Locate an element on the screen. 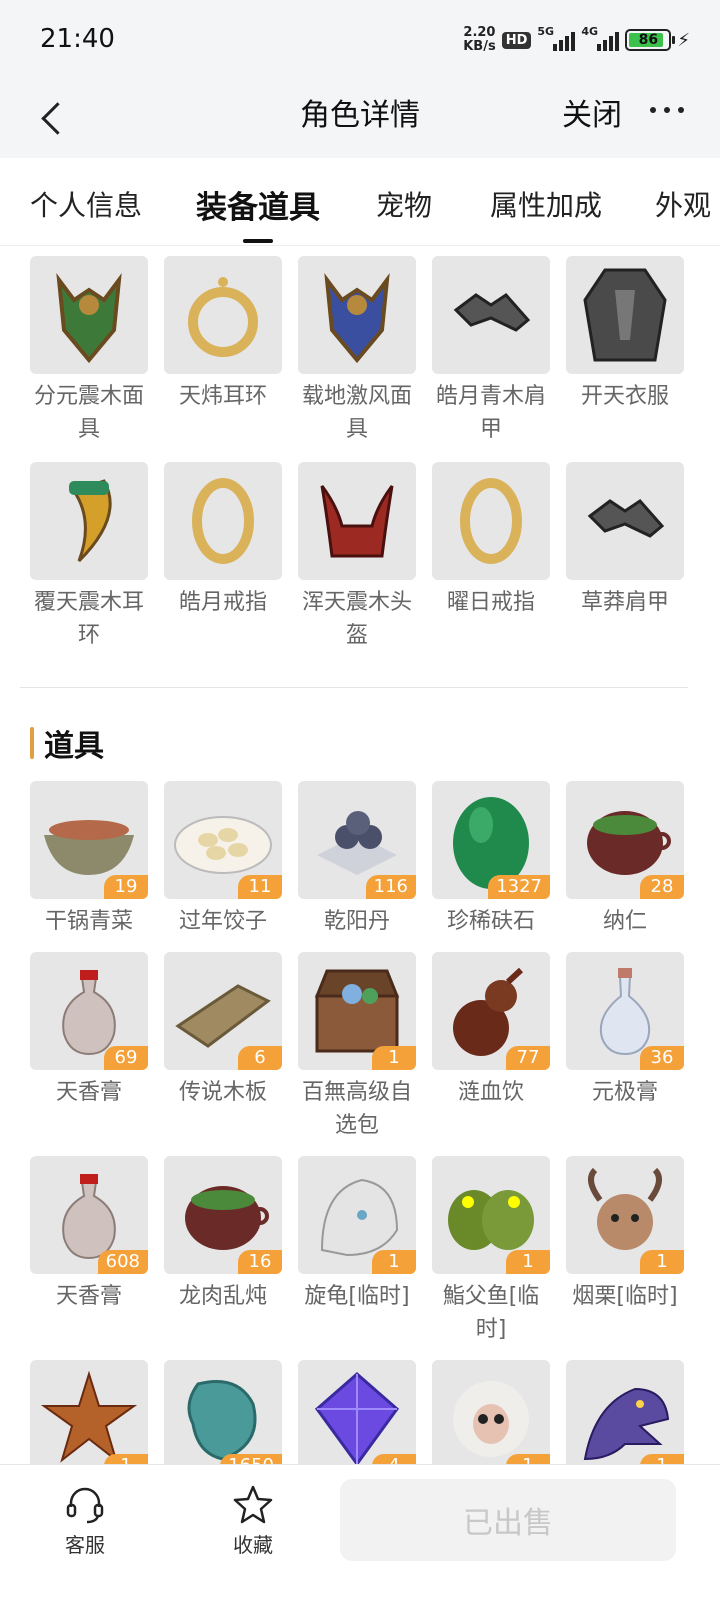  item-card: 36 元极膏 is located at coordinates (625, 1047).